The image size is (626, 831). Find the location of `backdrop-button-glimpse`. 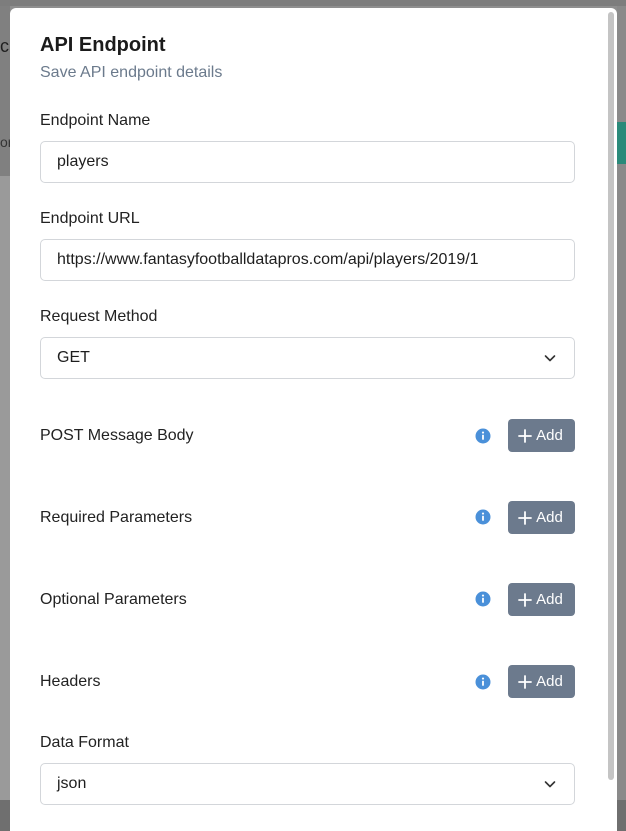

backdrop-button-glimpse is located at coordinates (621, 143).